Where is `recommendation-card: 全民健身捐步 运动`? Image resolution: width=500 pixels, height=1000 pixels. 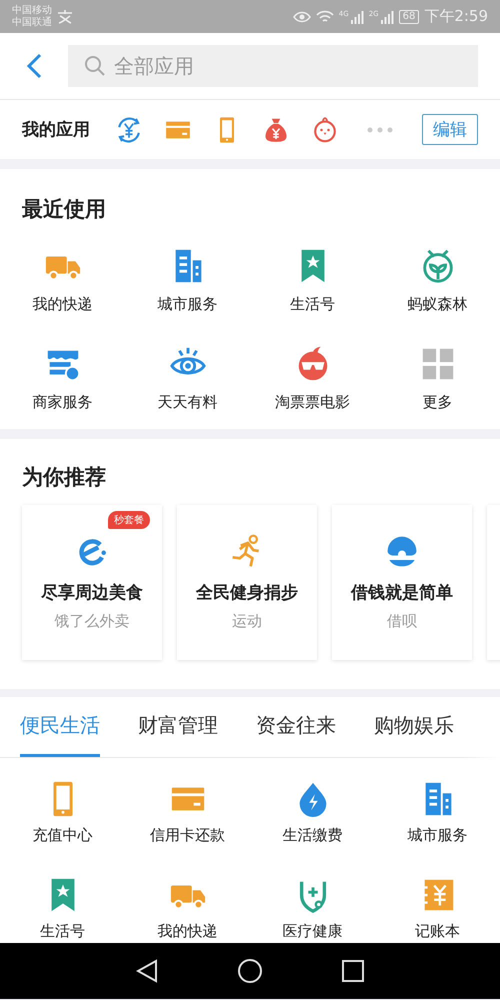 recommendation-card: 全民健身捐步 运动 is located at coordinates (247, 582).